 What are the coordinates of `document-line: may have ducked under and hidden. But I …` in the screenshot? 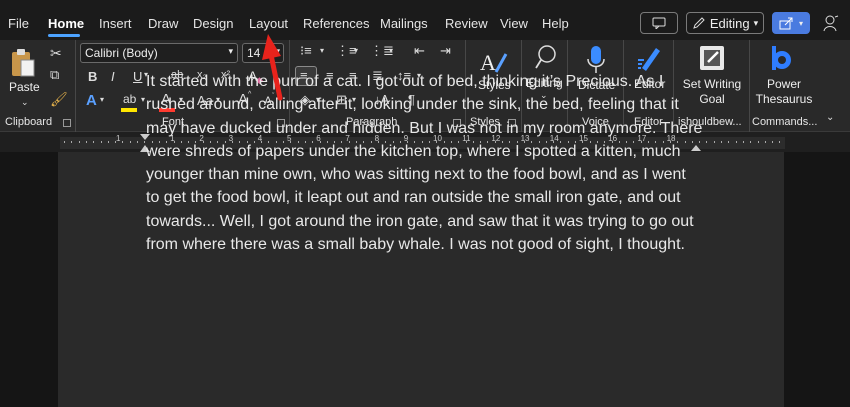 It's located at (424, 128).